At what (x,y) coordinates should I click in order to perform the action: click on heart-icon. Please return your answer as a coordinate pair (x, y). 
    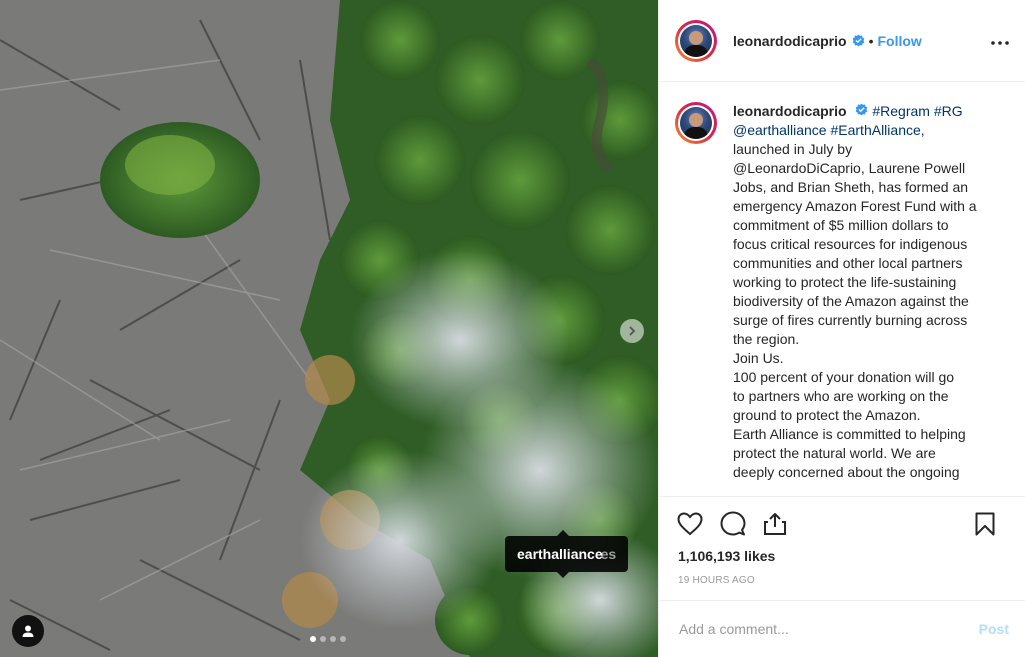
    Looking at the image, I should click on (690, 524).